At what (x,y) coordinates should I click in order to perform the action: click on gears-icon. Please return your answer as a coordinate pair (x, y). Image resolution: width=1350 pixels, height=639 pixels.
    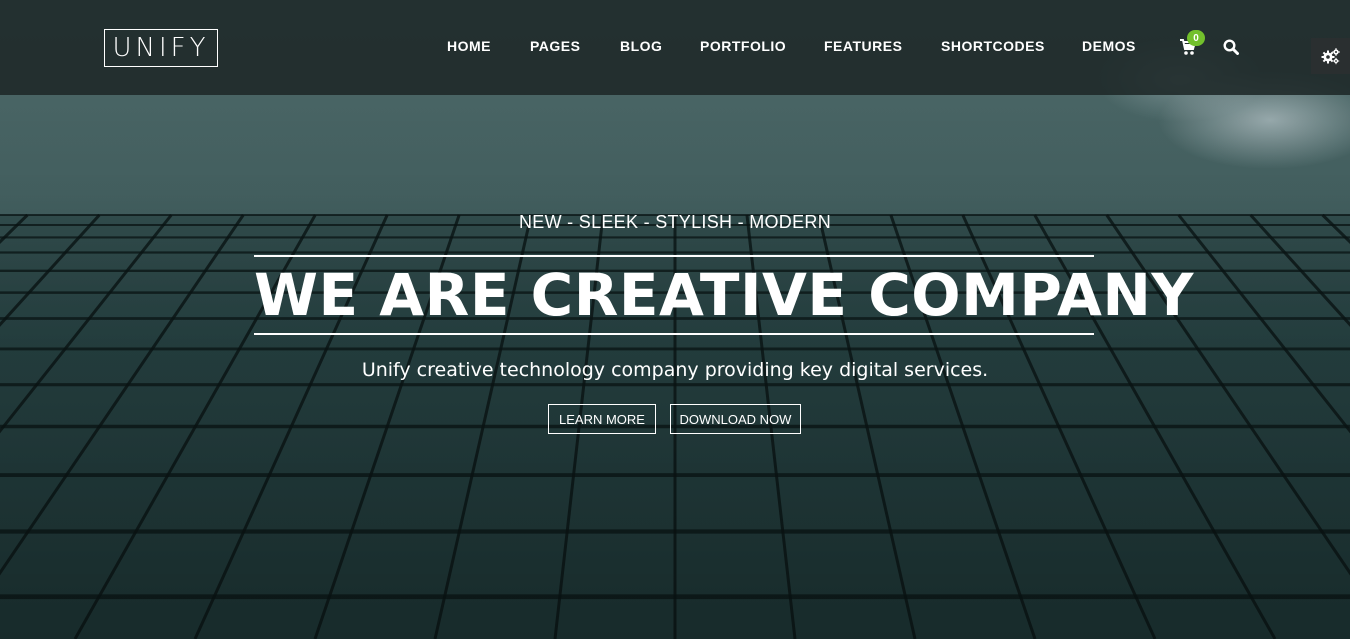
    Looking at the image, I should click on (1330, 56).